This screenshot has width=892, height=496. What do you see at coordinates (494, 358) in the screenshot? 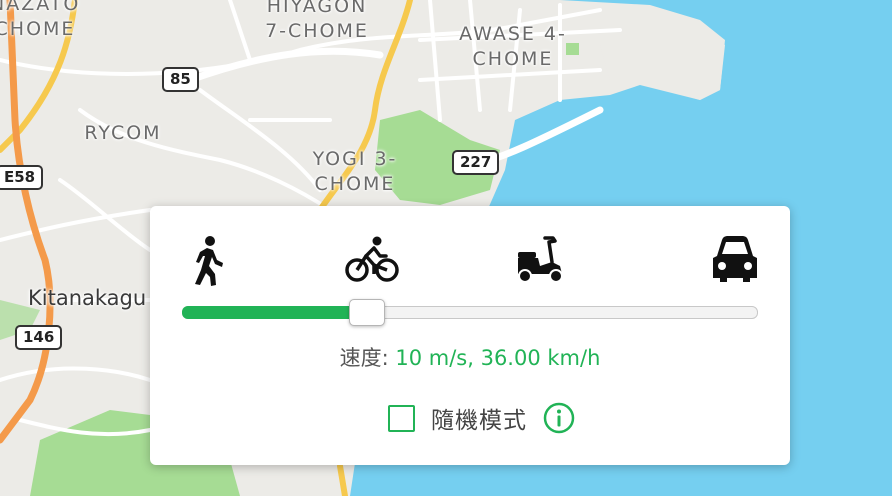
I see `speed-value: 10 m/s, 36.00 km/h` at bounding box center [494, 358].